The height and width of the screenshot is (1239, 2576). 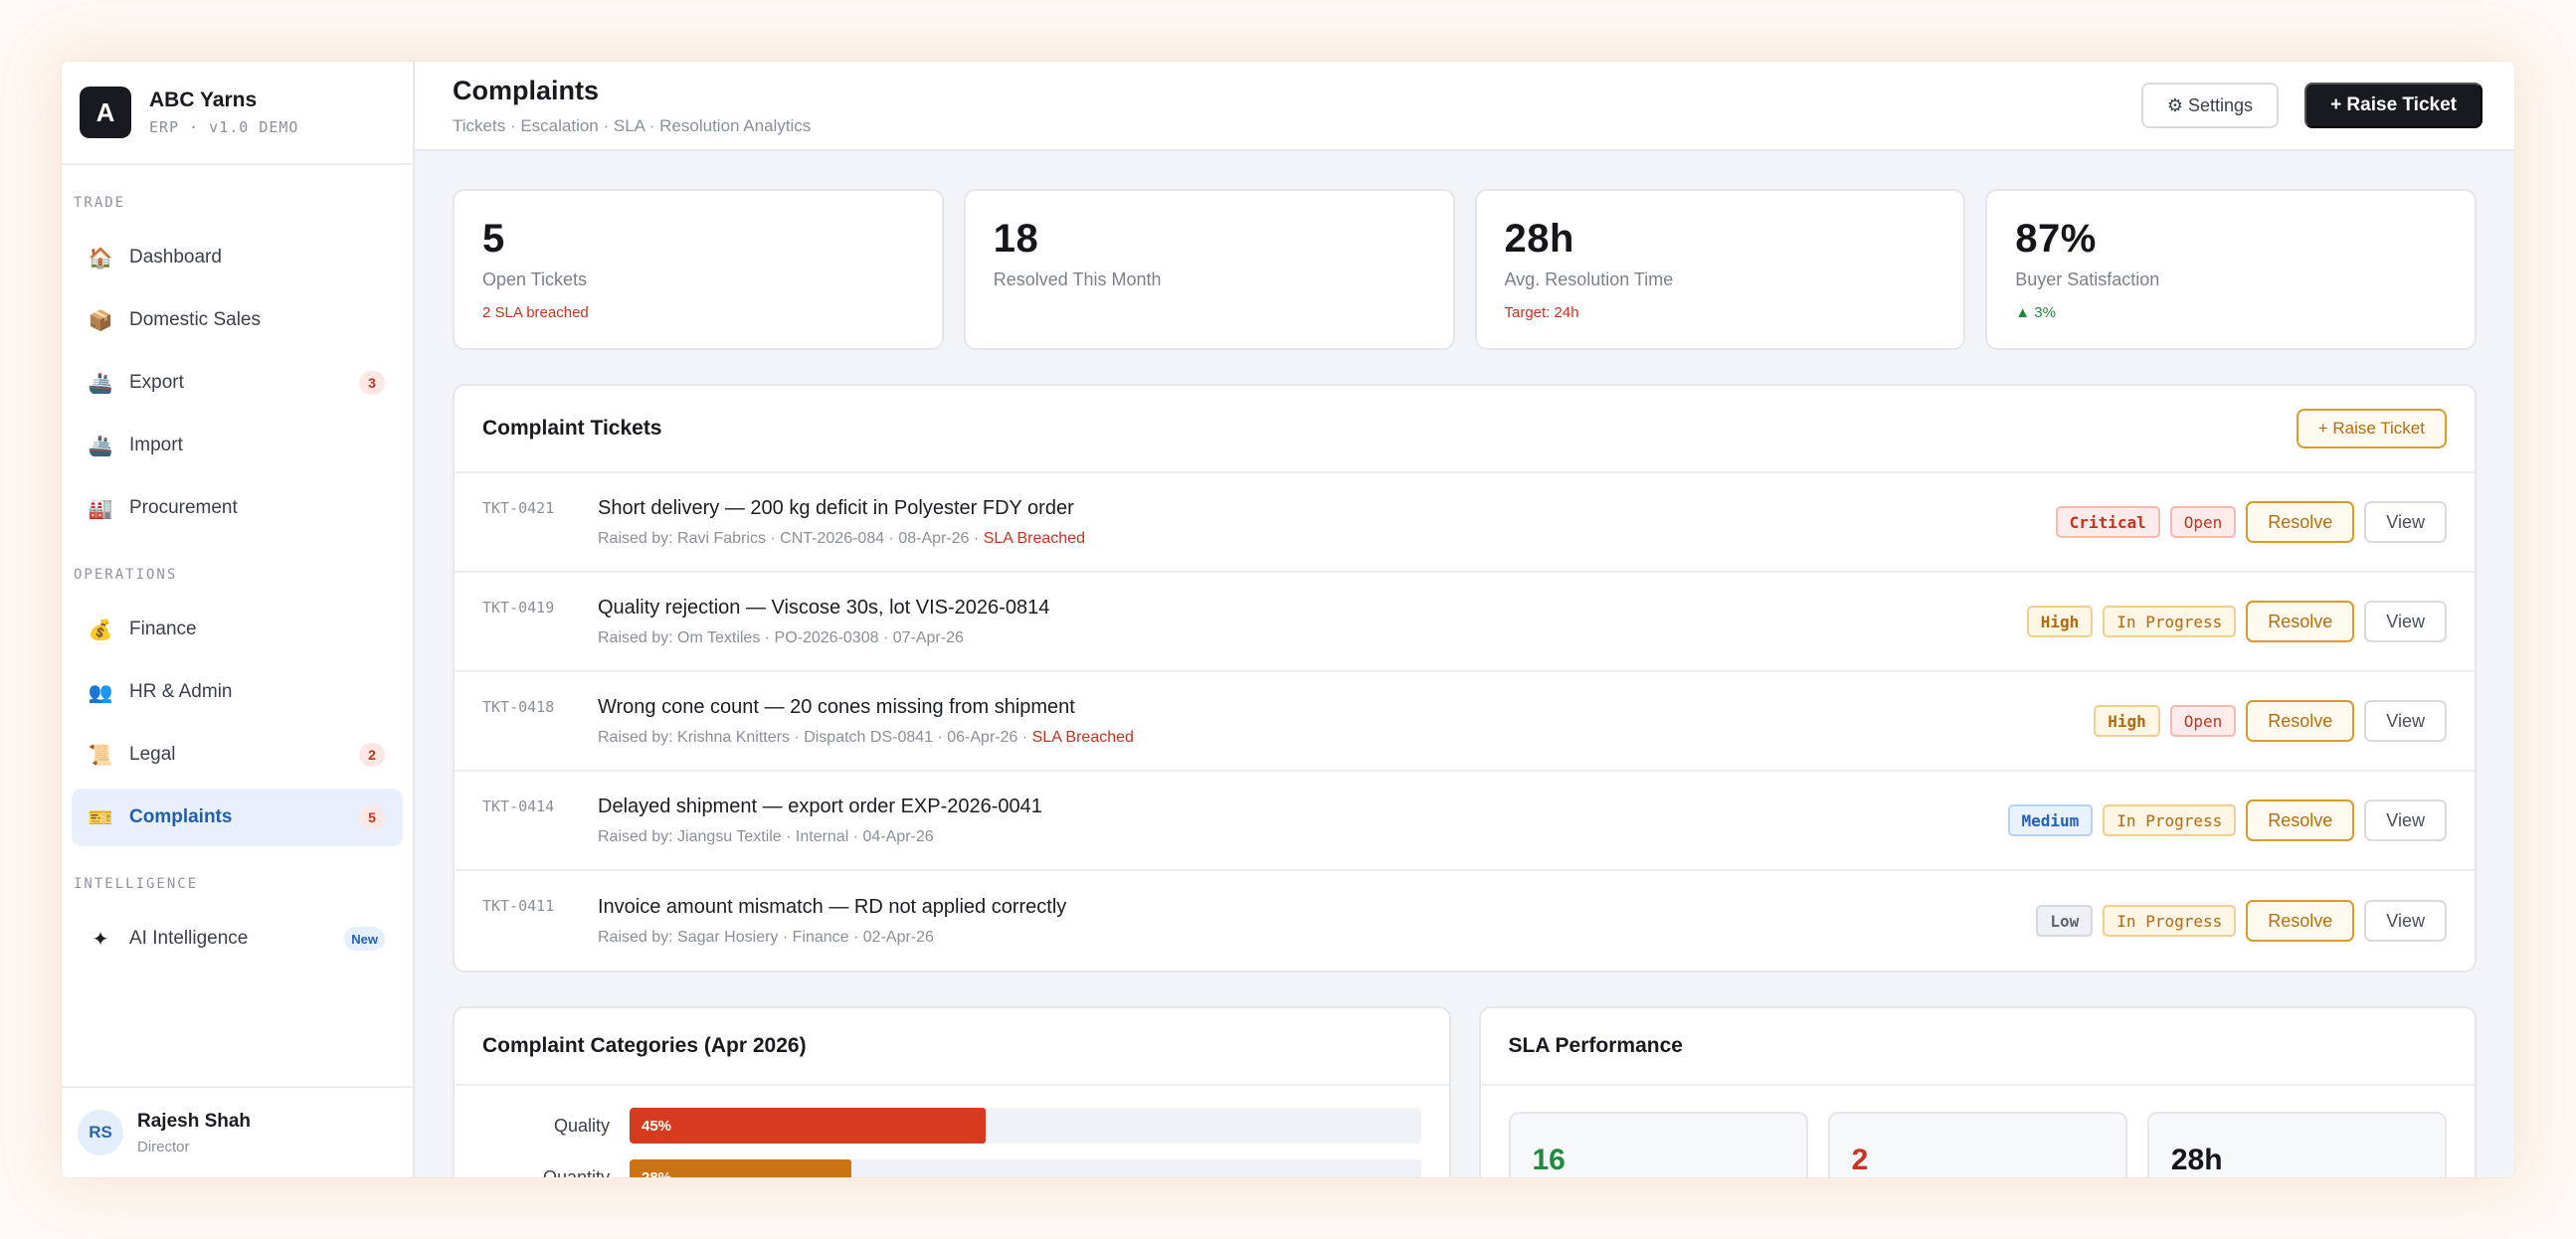 I want to click on count-badge: 5, so click(x=372, y=817).